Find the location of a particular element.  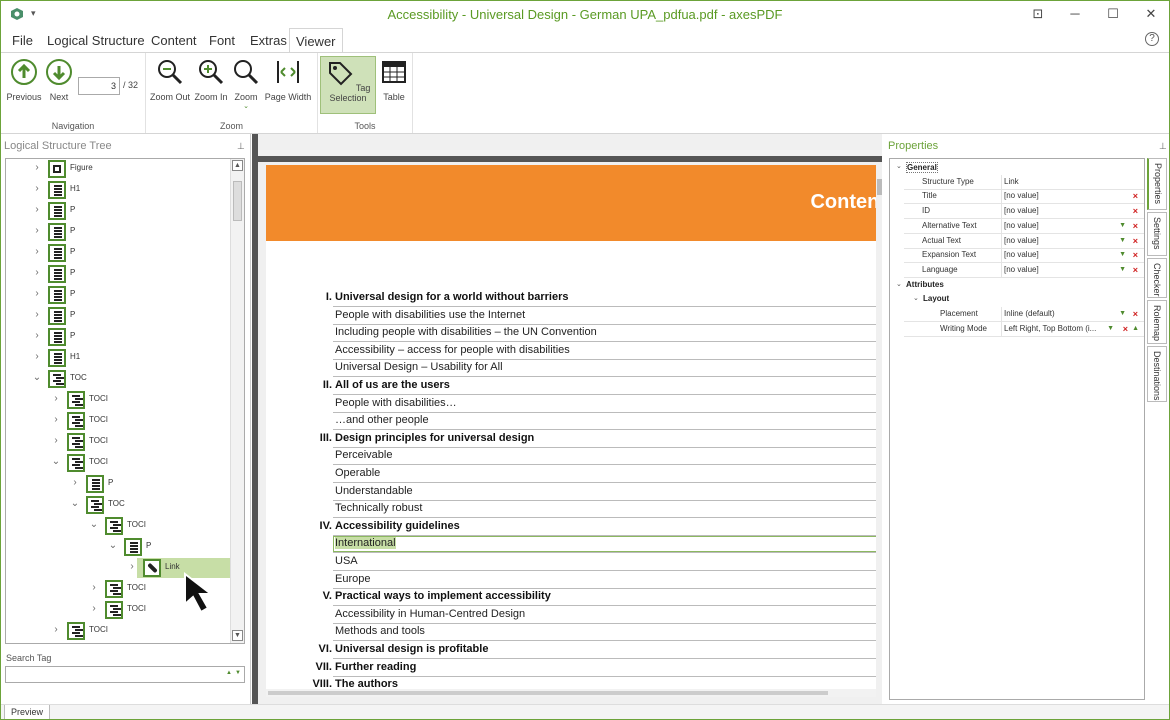

toc-entry: …and other people is located at coordinates (571, 422).